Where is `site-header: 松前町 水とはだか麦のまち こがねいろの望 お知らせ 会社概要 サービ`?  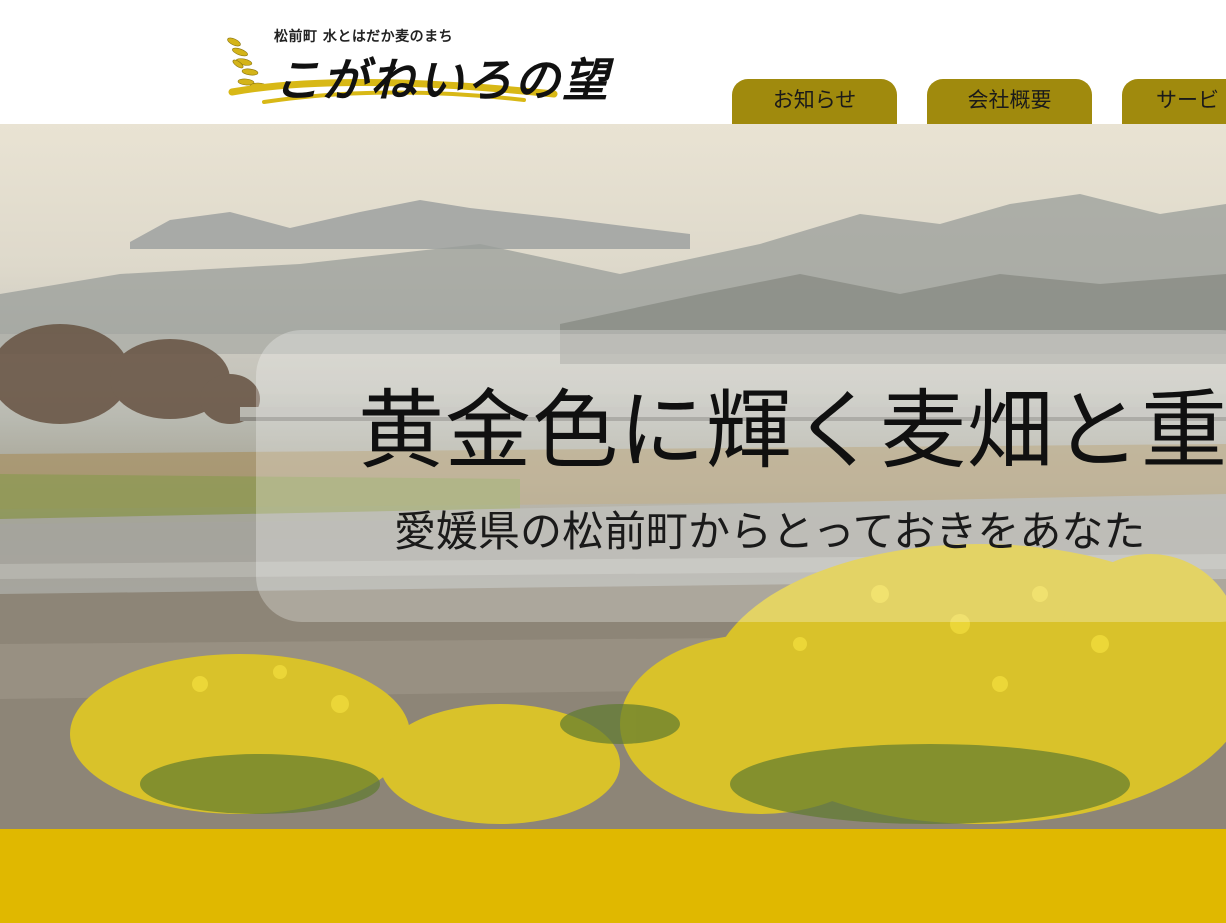 site-header: 松前町 水とはだか麦のまち こがねいろの望 お知らせ 会社概要 サービ is located at coordinates (613, 62).